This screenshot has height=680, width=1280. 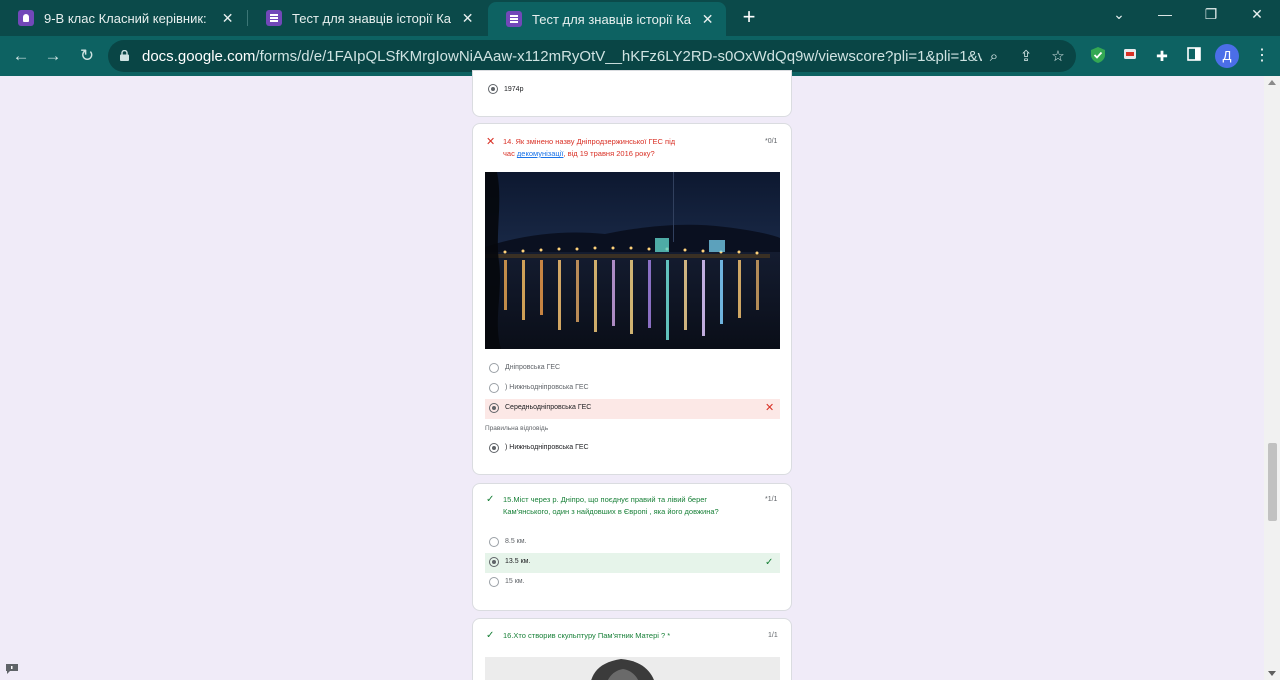 What do you see at coordinates (1262, 56) in the screenshot?
I see `more-menu-icon: ⋮` at bounding box center [1262, 56].